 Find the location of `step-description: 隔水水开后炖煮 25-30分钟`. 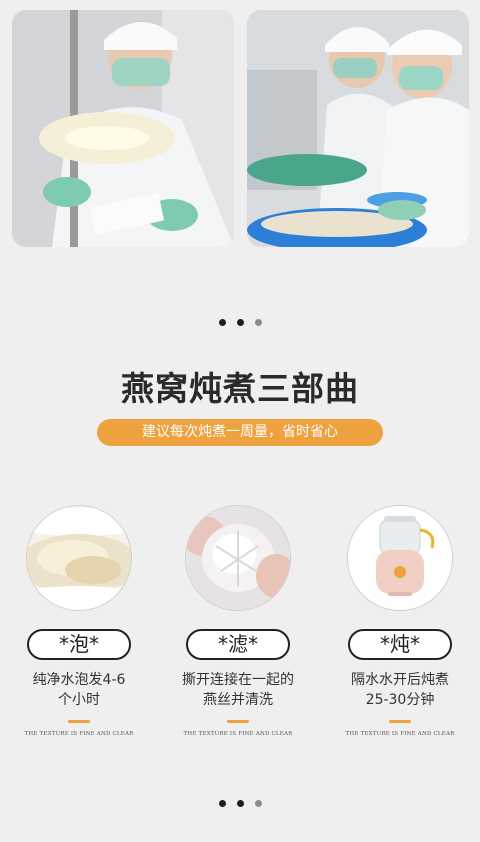

step-description: 隔水水开后炖煮 25-30分钟 is located at coordinates (400, 690).